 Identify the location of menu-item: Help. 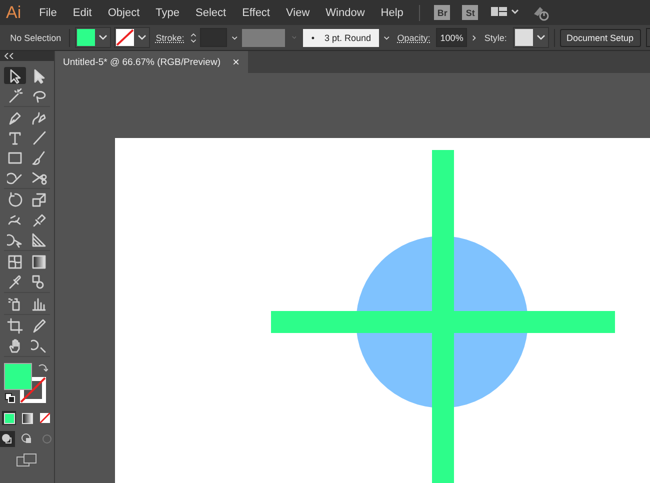
(392, 12).